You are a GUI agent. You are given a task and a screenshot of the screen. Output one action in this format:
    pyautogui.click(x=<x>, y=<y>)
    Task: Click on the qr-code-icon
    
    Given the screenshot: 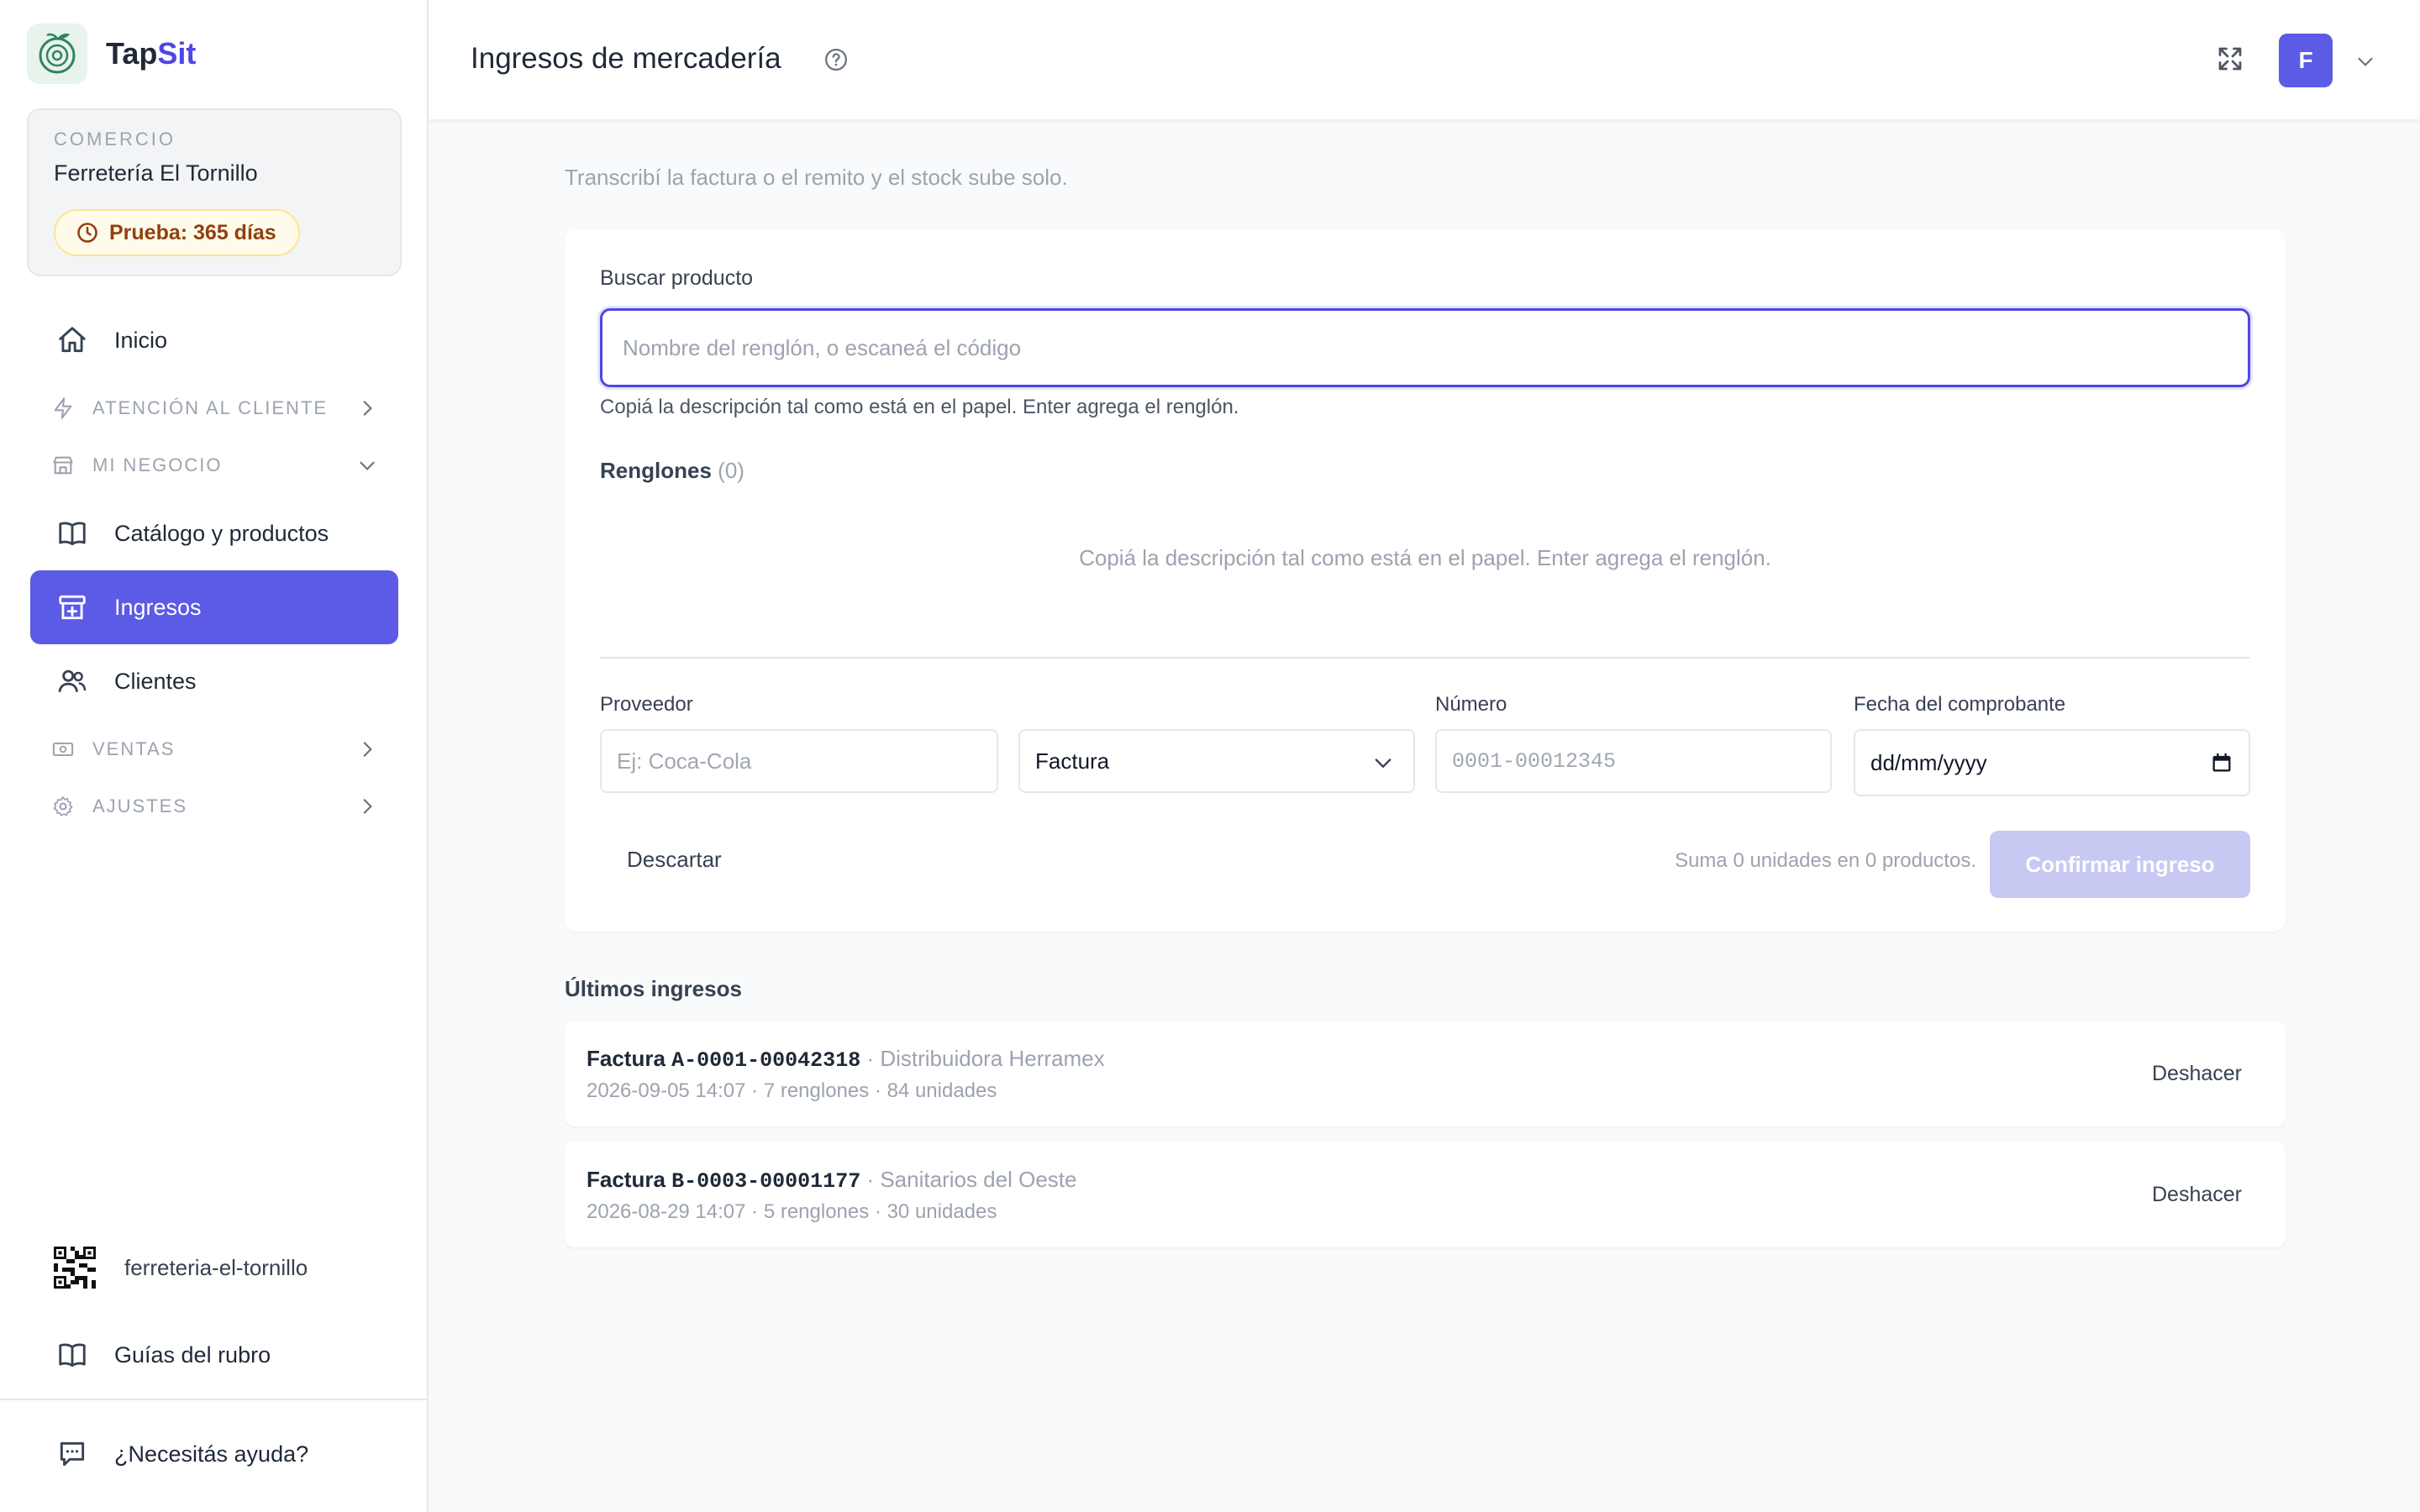 What is the action you would take?
    pyautogui.click(x=75, y=1268)
    